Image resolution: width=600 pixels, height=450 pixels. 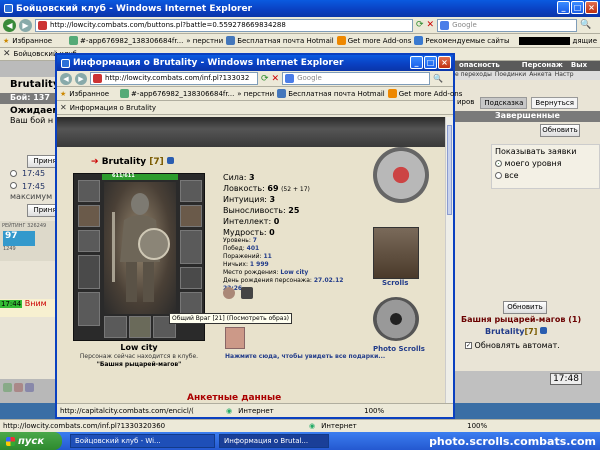 I want to click on max-label: максимум, so click(x=31, y=196).